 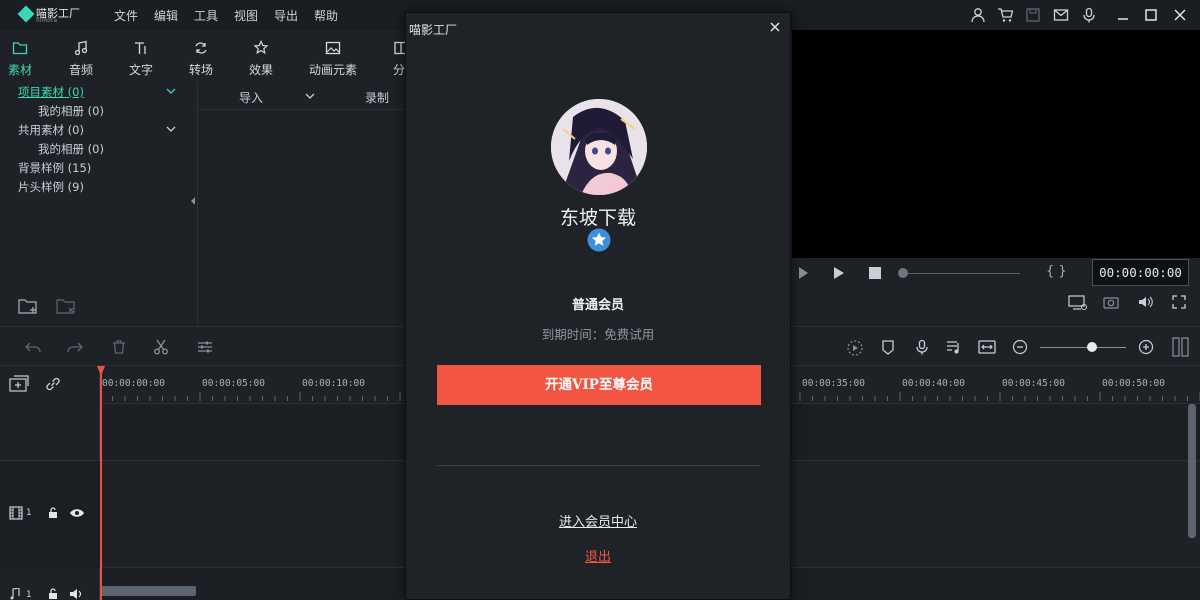 What do you see at coordinates (286, 15) in the screenshot?
I see `menu-export: 导出` at bounding box center [286, 15].